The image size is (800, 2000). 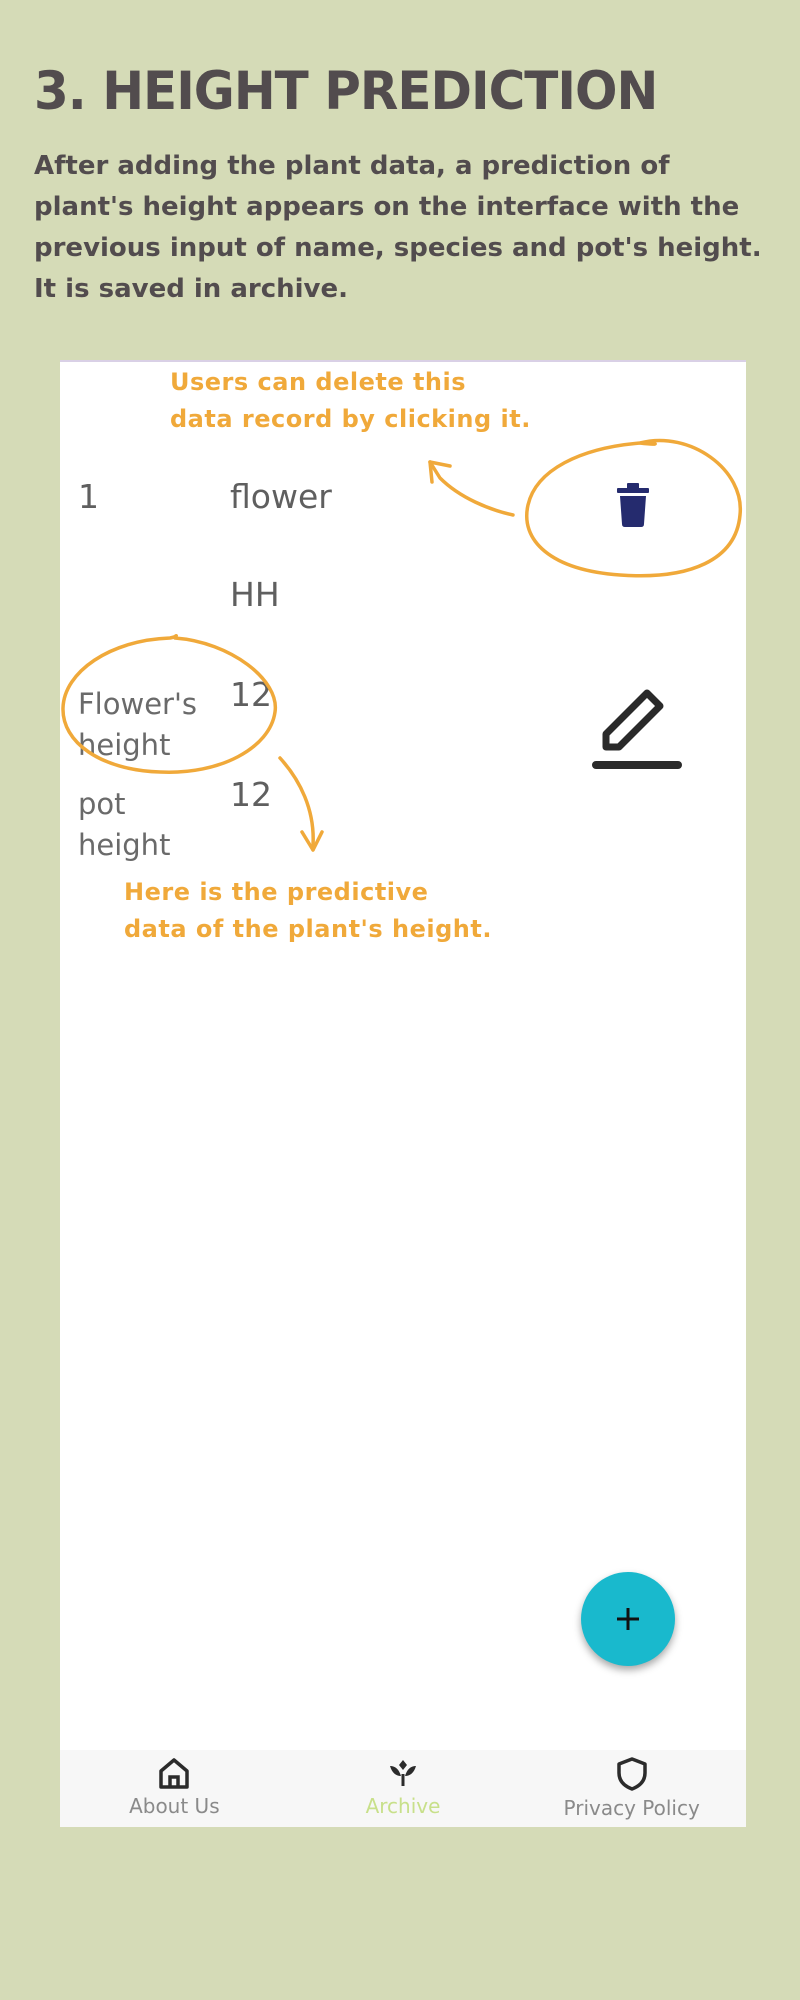 I want to click on trash-icon, so click(x=633, y=504).